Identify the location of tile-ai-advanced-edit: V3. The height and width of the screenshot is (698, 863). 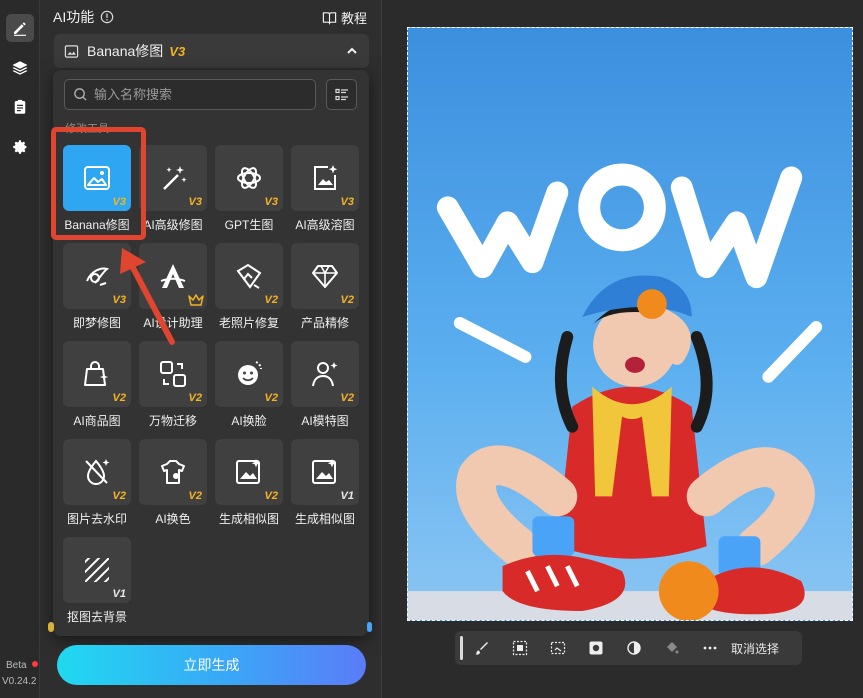
(173, 178).